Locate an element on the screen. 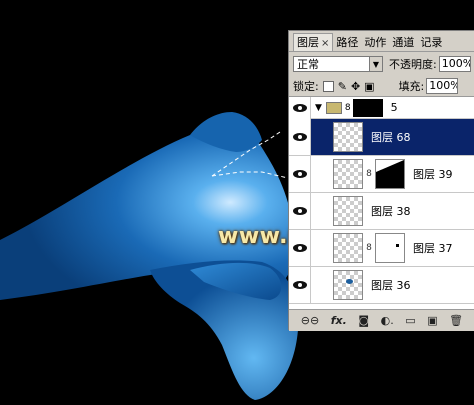 The height and width of the screenshot is (405, 474). layer-group: ▼ 8 5 is located at coordinates (381, 108).